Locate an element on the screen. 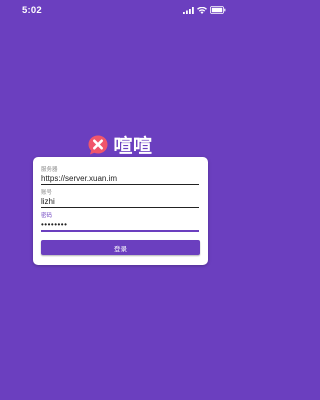  password-underline is located at coordinates (120, 231).